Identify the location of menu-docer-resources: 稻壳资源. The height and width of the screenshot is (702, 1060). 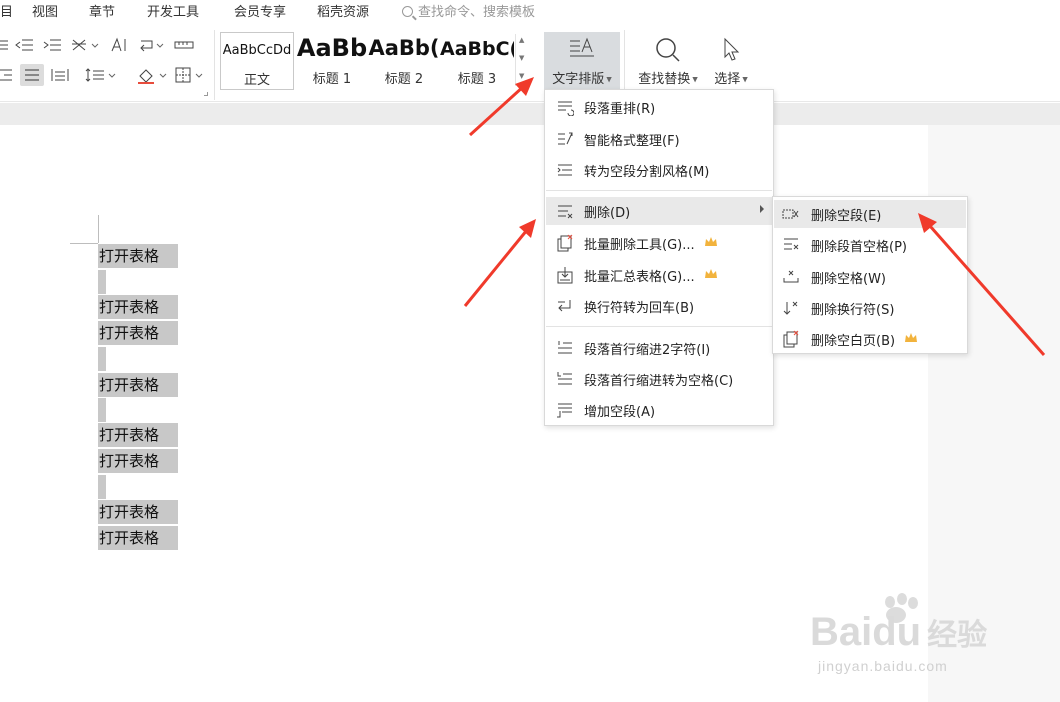
(343, 10).